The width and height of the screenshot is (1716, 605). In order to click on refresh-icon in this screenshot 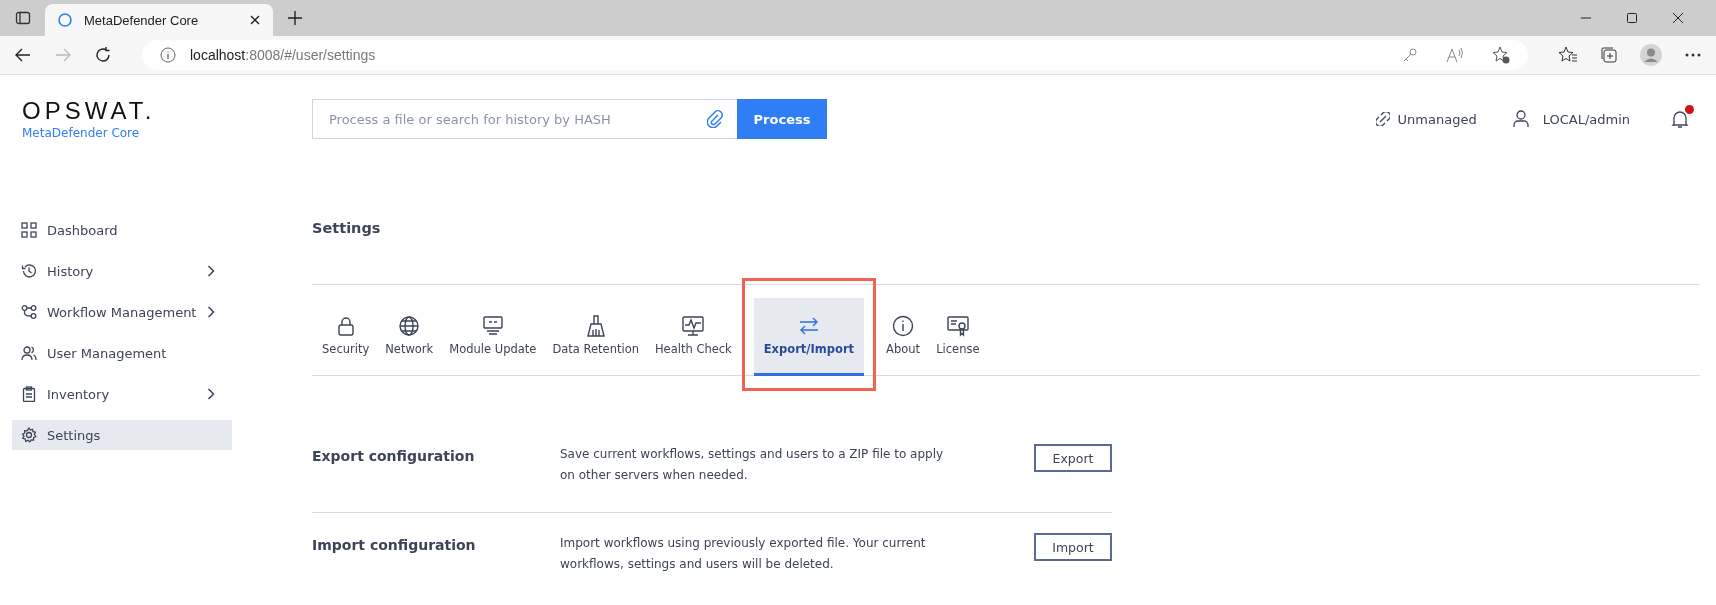, I will do `click(103, 55)`.